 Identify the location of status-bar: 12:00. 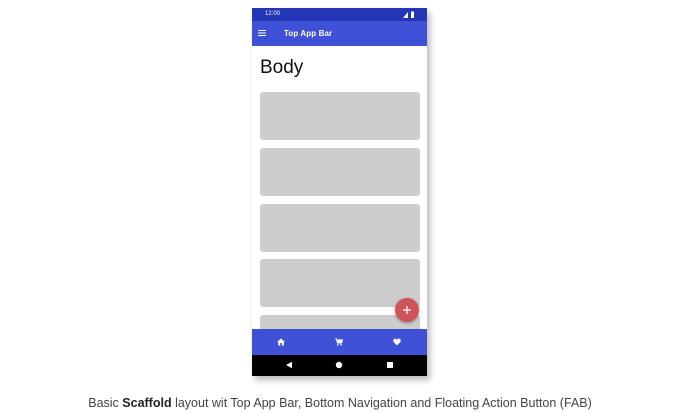
(339, 14).